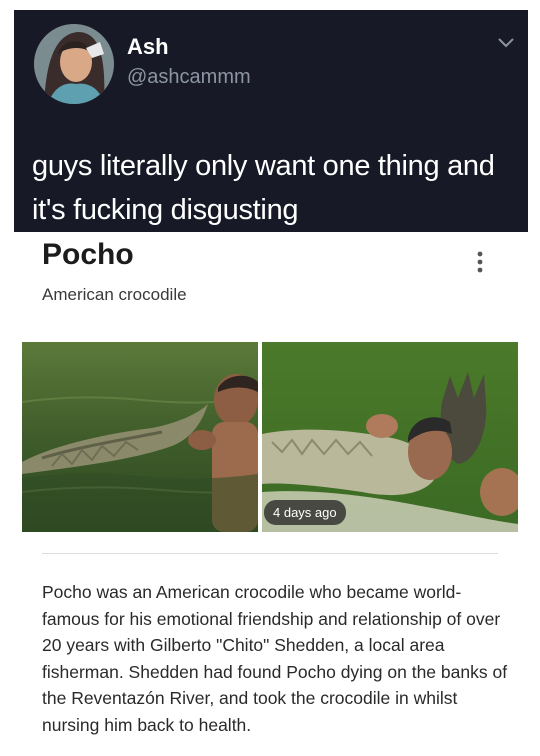 This screenshot has height=756, width=540. I want to click on chevron-down-icon, so click(506, 43).